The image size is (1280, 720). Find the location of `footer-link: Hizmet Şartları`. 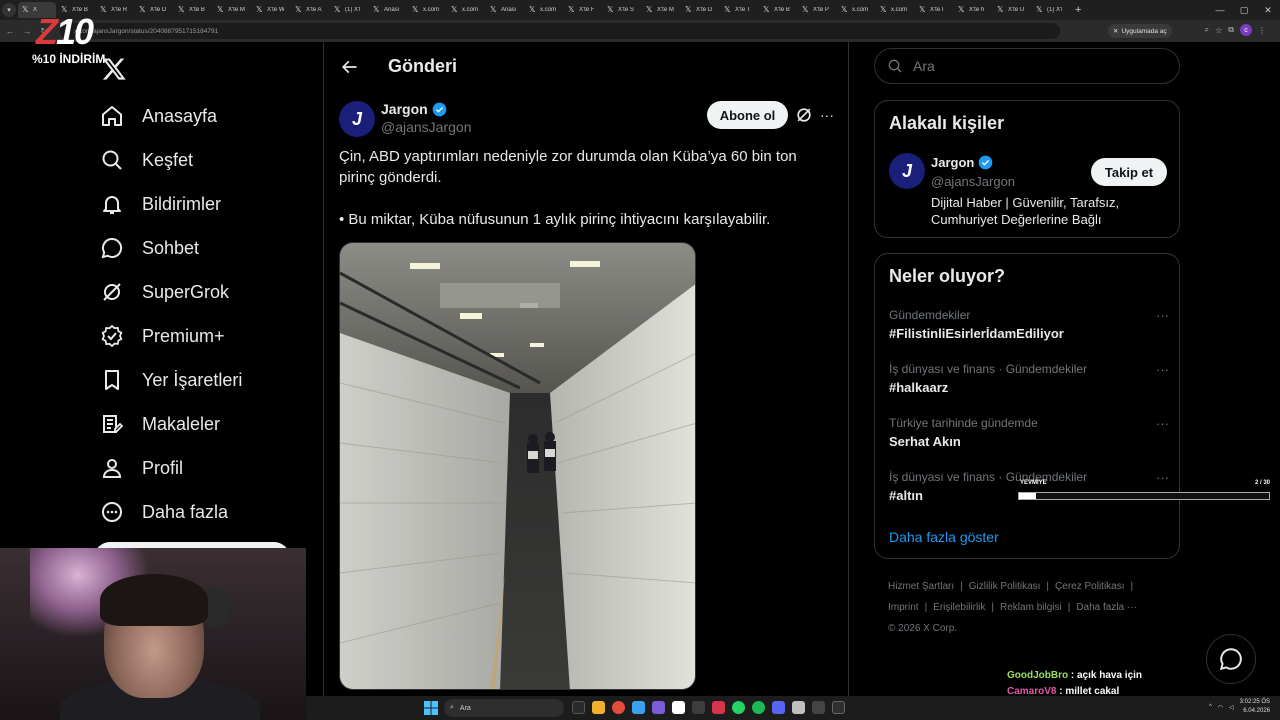

footer-link: Hizmet Şartları is located at coordinates (921, 586).